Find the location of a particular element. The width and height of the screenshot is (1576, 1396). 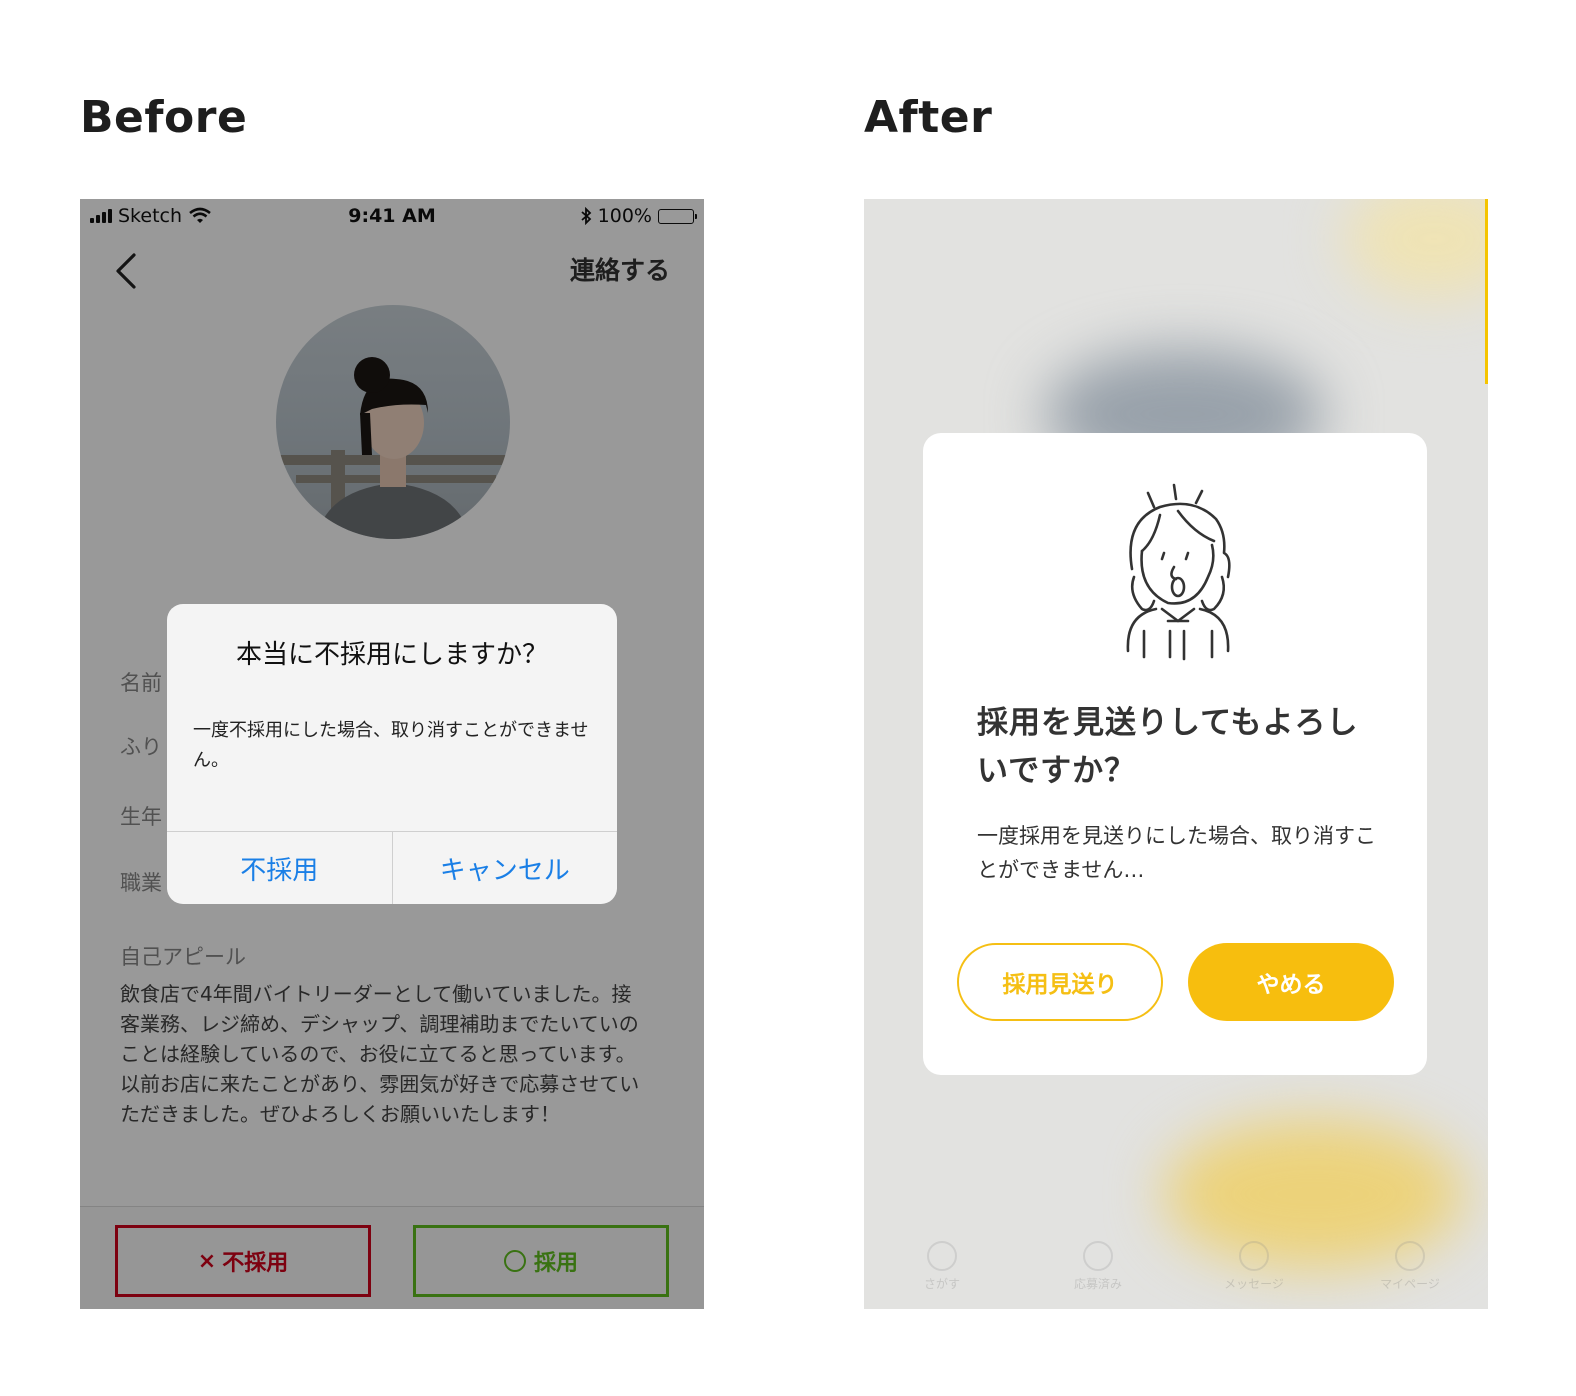

after-heading: After is located at coordinates (928, 117).